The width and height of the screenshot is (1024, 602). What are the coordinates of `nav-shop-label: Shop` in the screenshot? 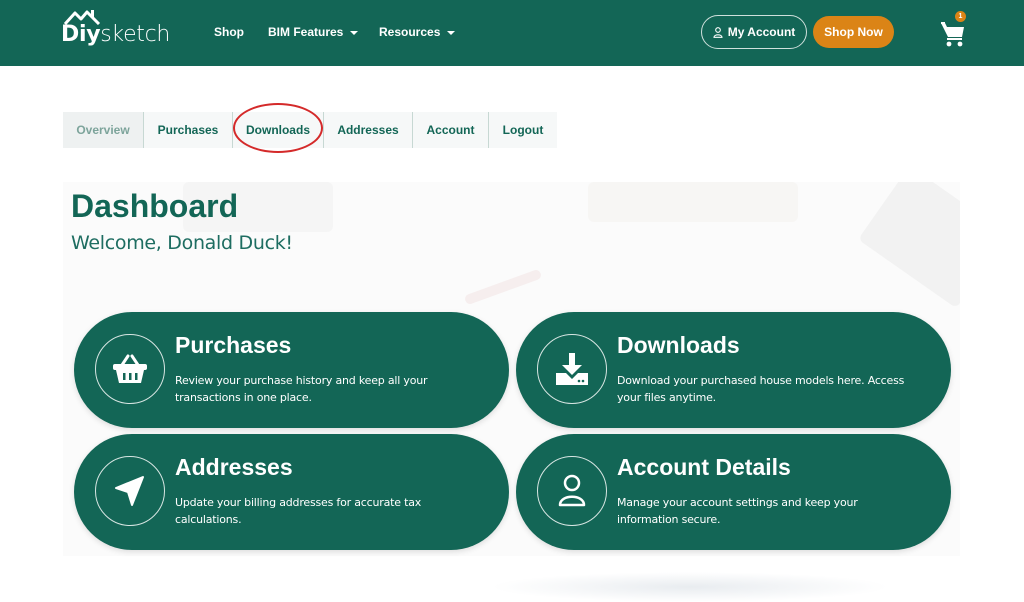 It's located at (229, 32).